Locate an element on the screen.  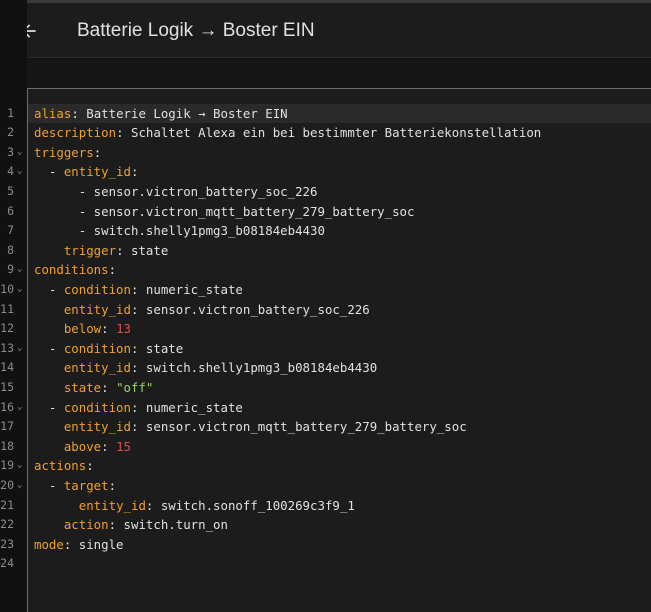
line-number: 1 is located at coordinates (10, 112).